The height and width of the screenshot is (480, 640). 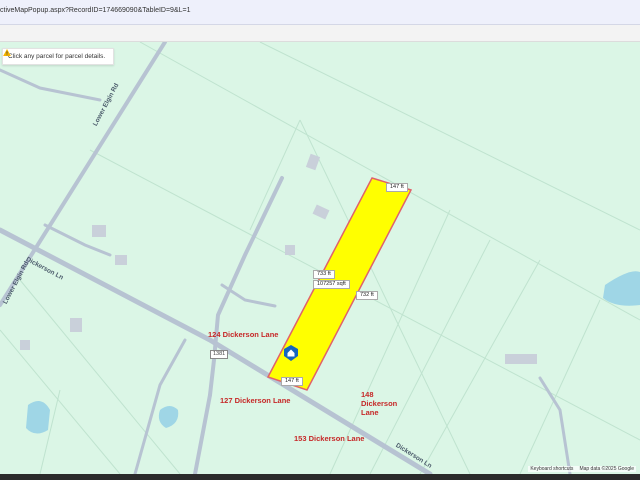 What do you see at coordinates (367, 295) in the screenshot?
I see `dimension-label-right: 732 ft` at bounding box center [367, 295].